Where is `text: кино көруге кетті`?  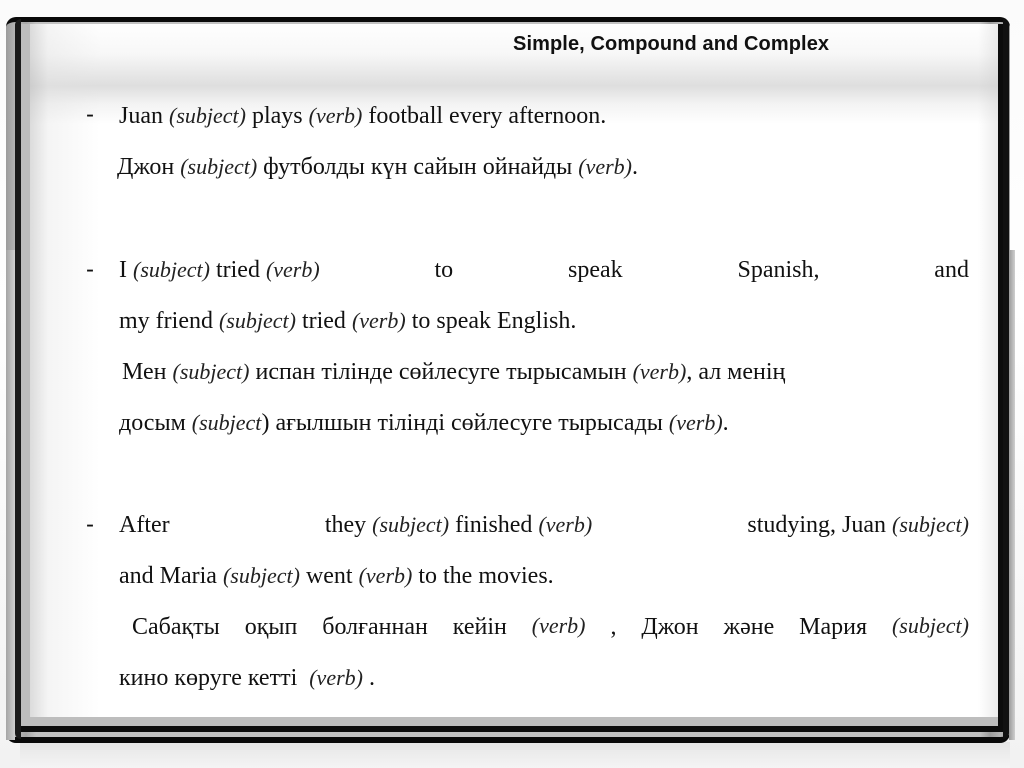 text: кино көруге кетті is located at coordinates (214, 678).